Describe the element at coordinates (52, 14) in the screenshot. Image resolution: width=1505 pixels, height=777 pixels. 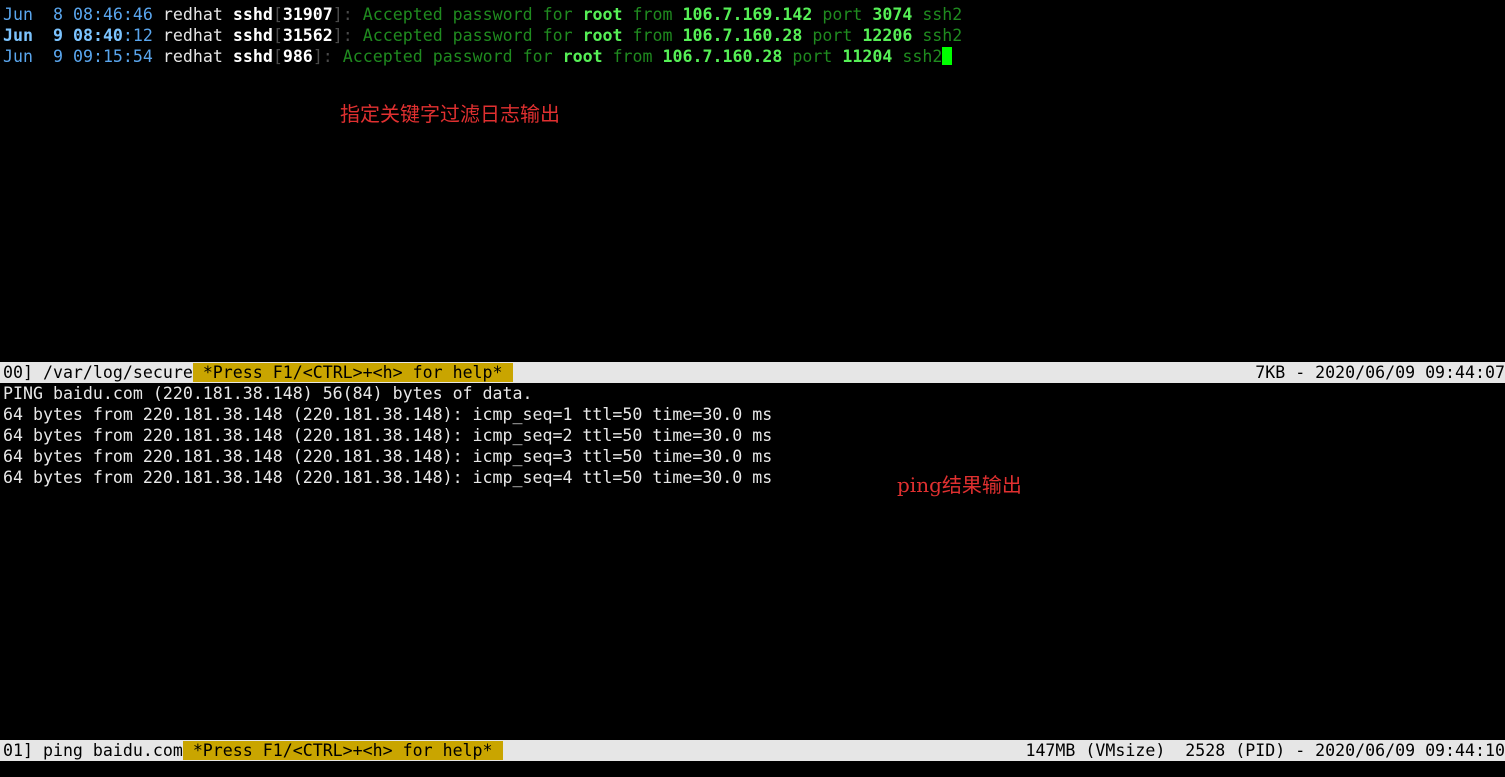
I see `log-day: 8` at that location.